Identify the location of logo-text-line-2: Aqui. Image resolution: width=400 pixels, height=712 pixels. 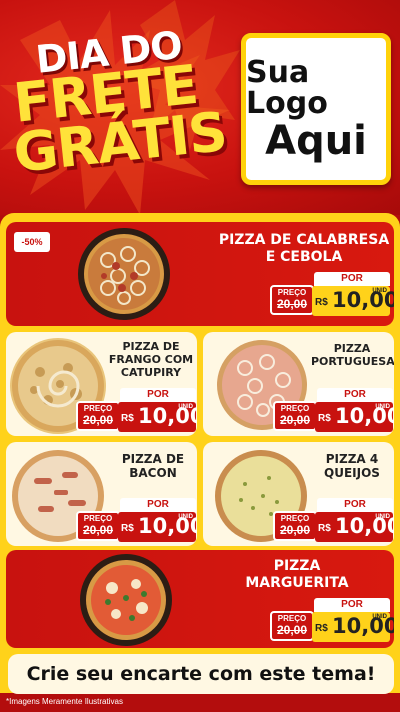
(316, 140).